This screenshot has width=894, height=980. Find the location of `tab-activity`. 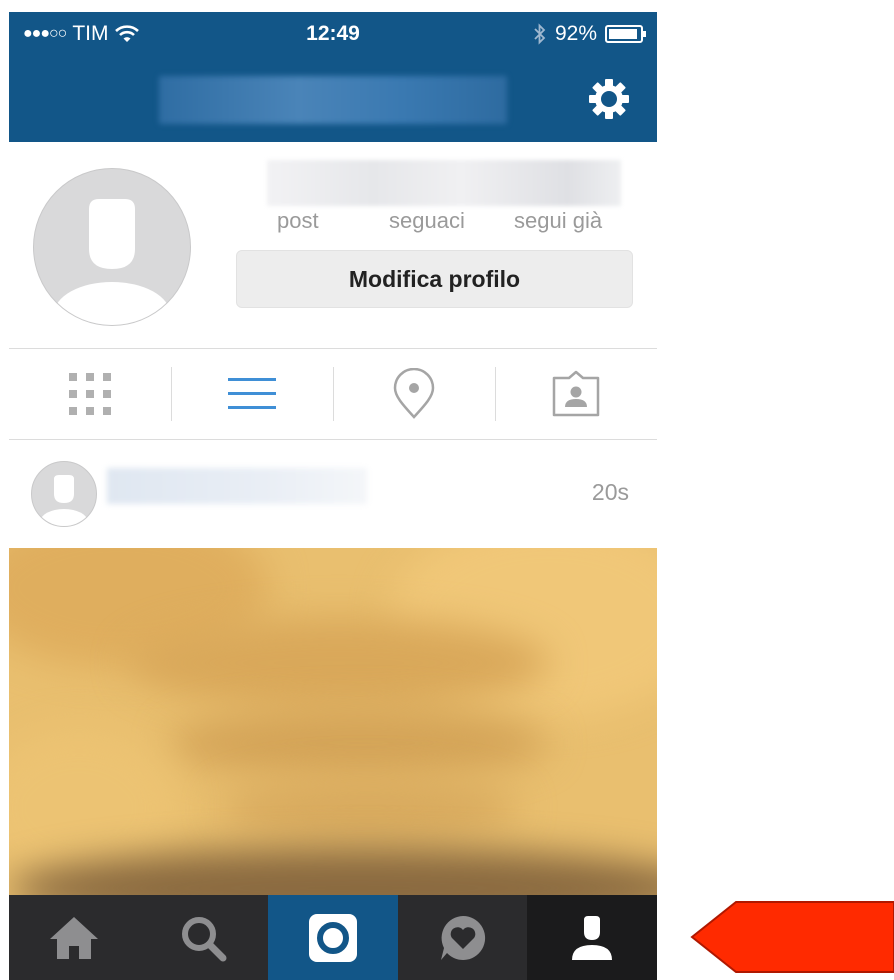

tab-activity is located at coordinates (463, 937).